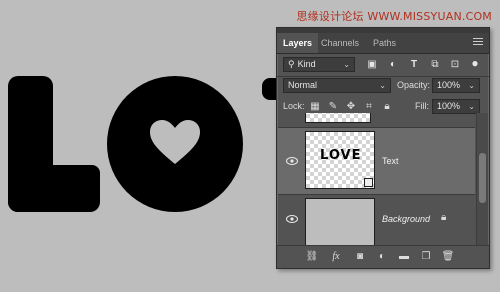  Describe the element at coordinates (319, 64) in the screenshot. I see `filter-kind-select: ⚲ Kind ⌄` at that location.